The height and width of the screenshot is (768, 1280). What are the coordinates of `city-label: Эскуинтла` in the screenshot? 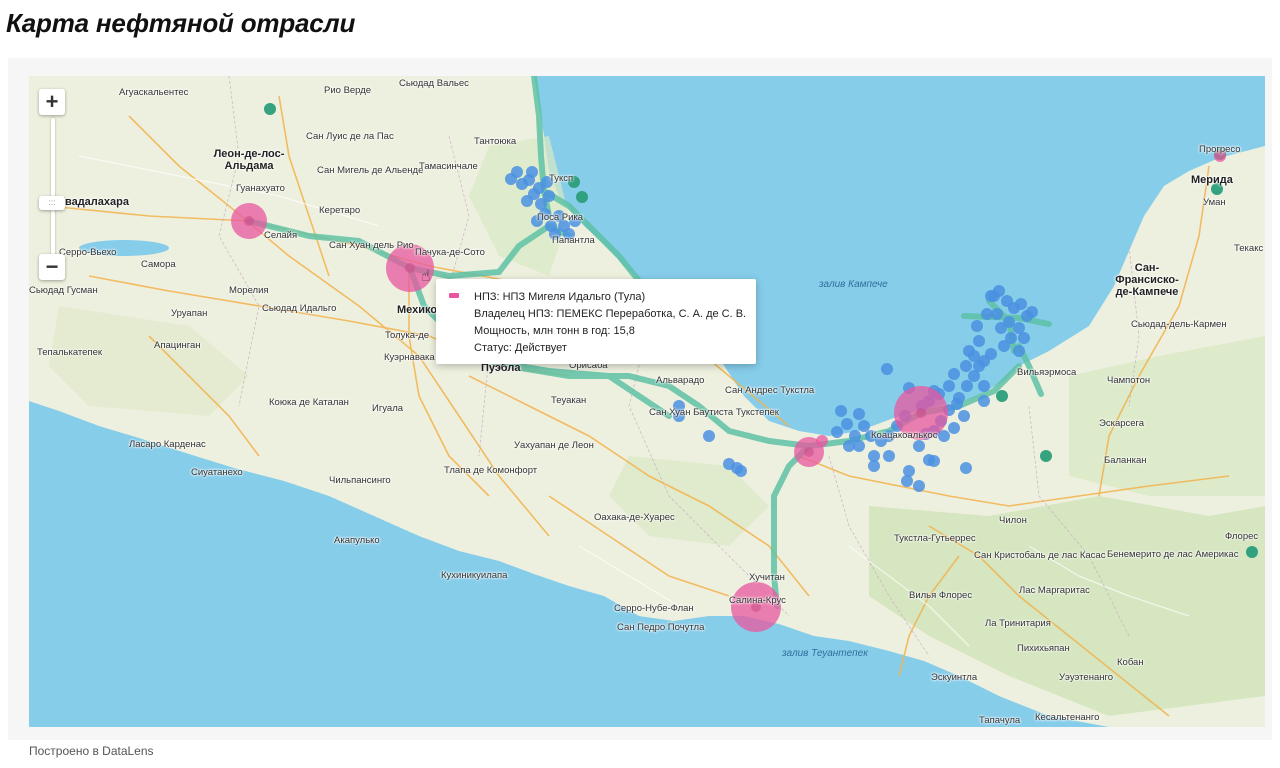 It's located at (954, 677).